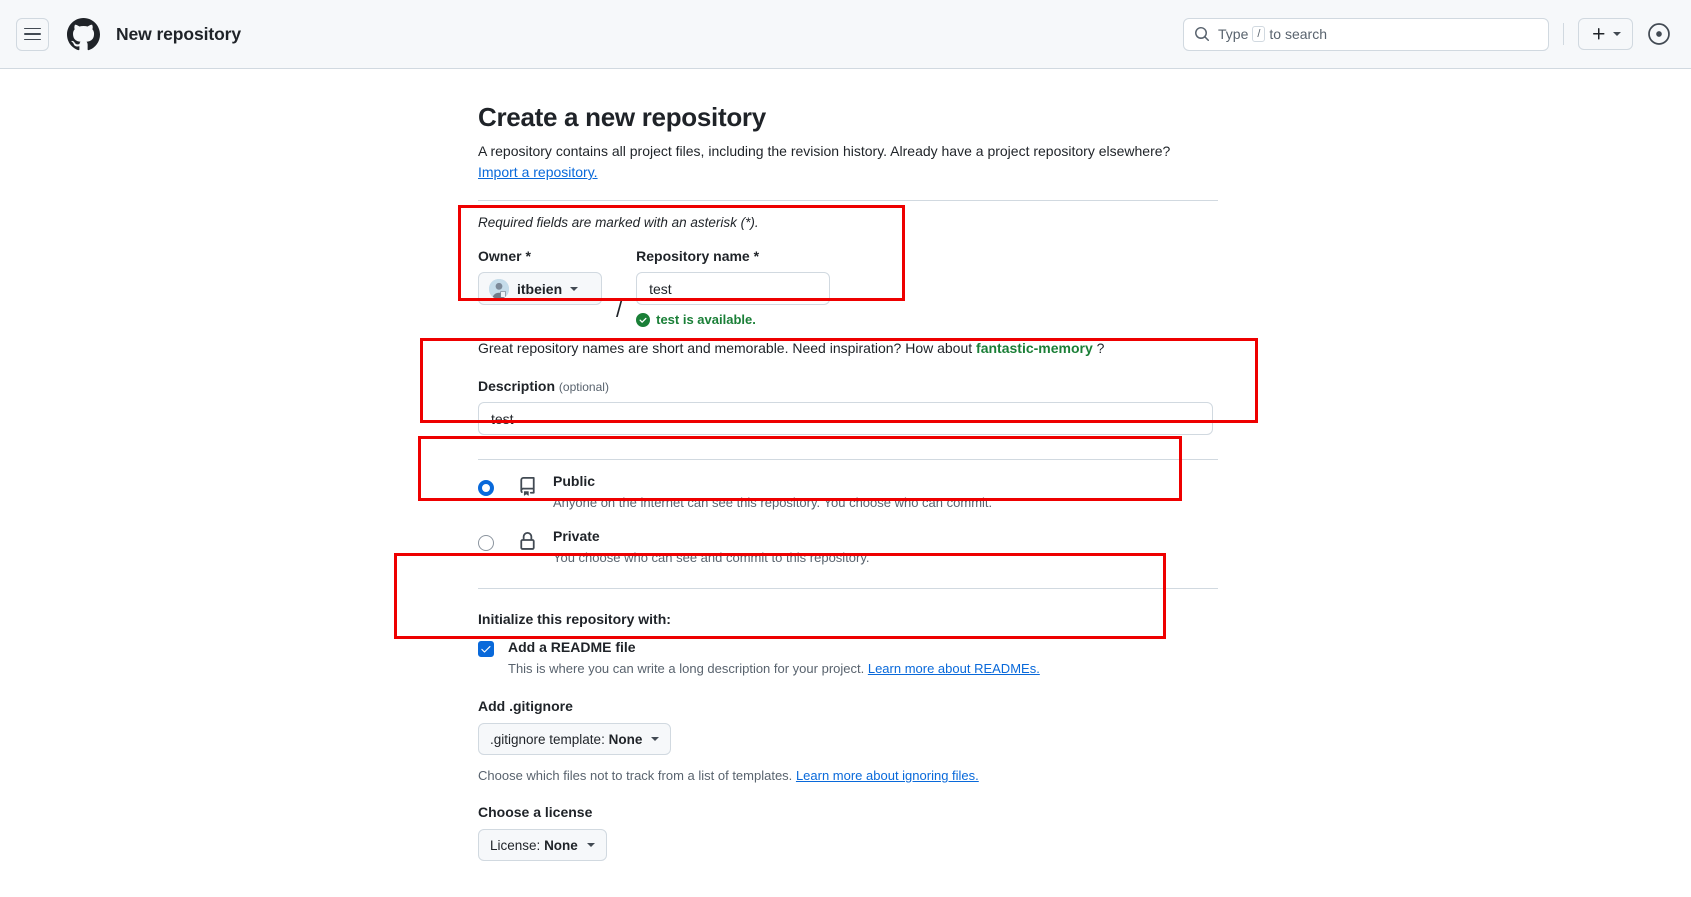 This screenshot has width=1691, height=897. Describe the element at coordinates (83, 34) in the screenshot. I see `github-logo-icon` at that location.